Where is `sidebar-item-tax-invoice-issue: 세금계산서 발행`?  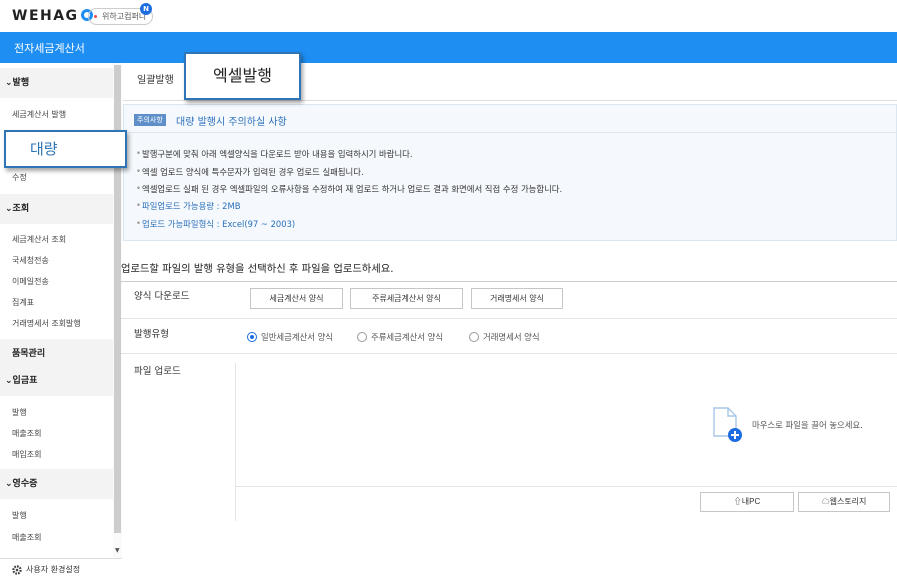
sidebar-item-tax-invoice-issue: 세금계산서 발행 is located at coordinates (39, 114).